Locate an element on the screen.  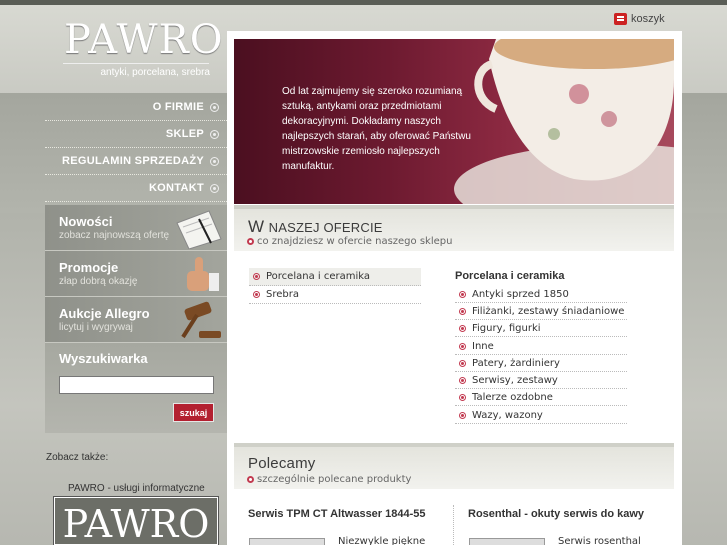
nav-item-label: Regulamin sprzedaży is located at coordinates (133, 161).